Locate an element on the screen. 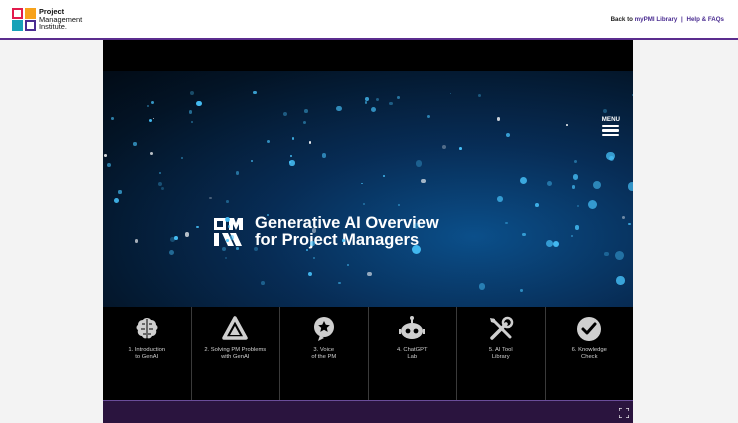 Image resolution: width=738 pixels, height=423 pixels. back-to-label: Back to is located at coordinates (621, 19).